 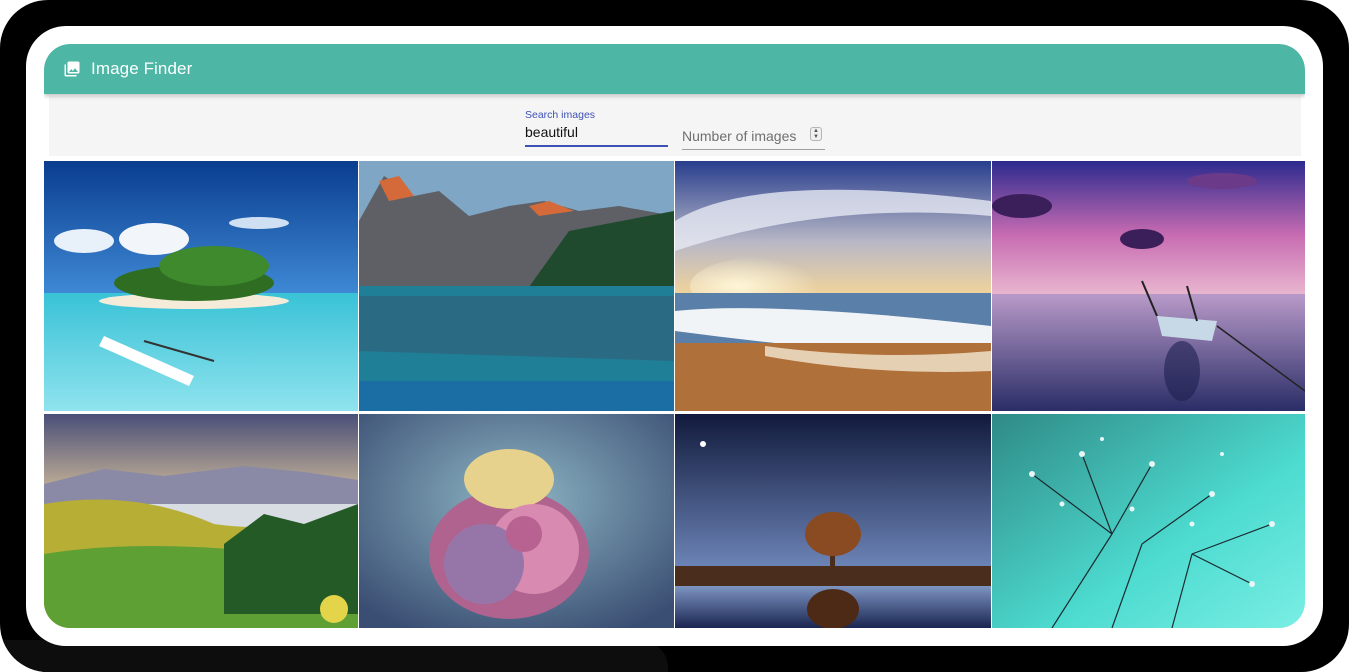 I want to click on search-field: Search images, so click(x=596, y=128).